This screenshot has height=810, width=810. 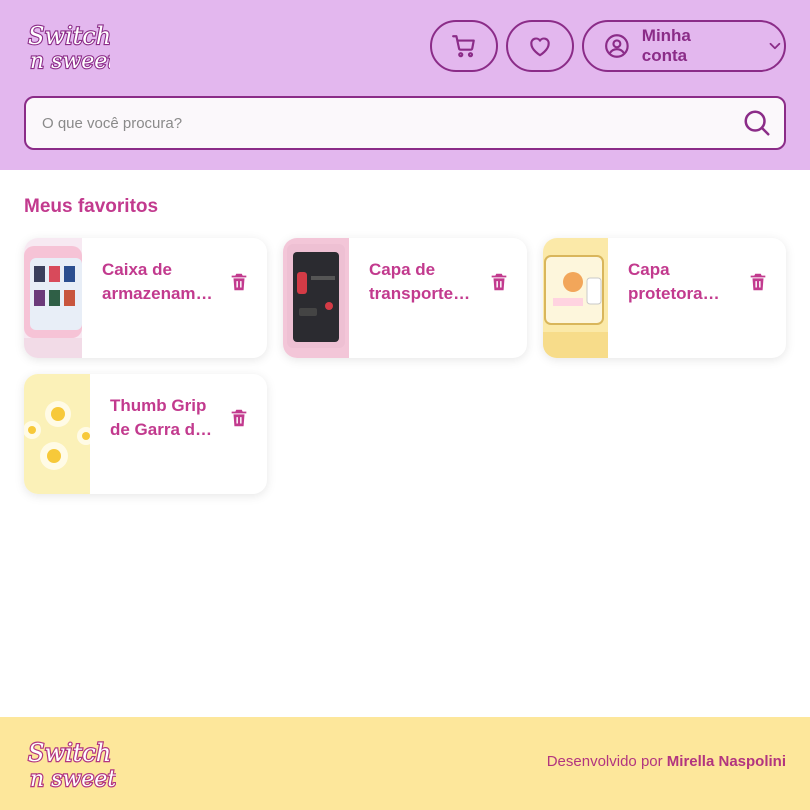 I want to click on developer-name-link: Mirella Naspolini, so click(x=726, y=761).